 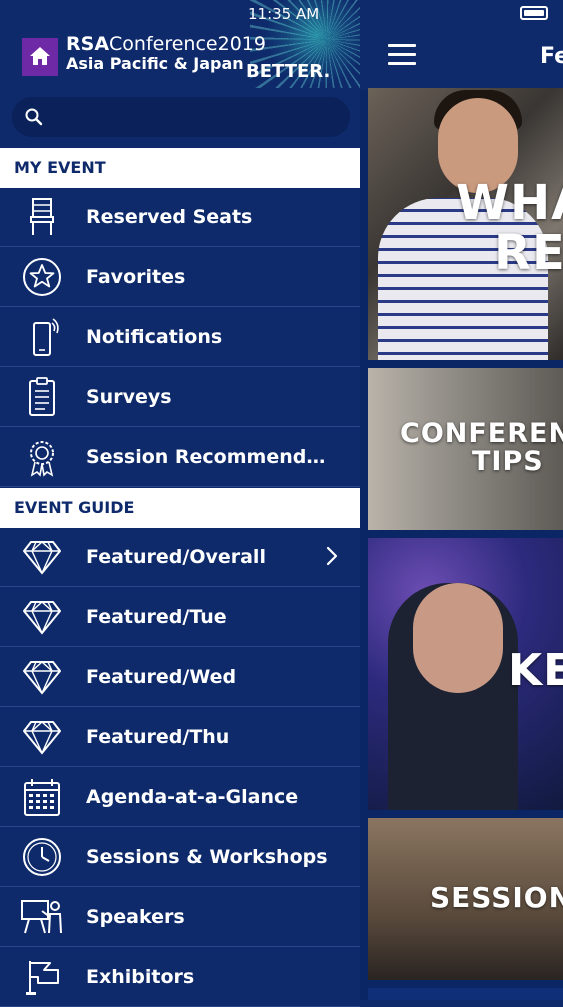 I want to click on tile-label: SESSION, so click(x=496, y=897).